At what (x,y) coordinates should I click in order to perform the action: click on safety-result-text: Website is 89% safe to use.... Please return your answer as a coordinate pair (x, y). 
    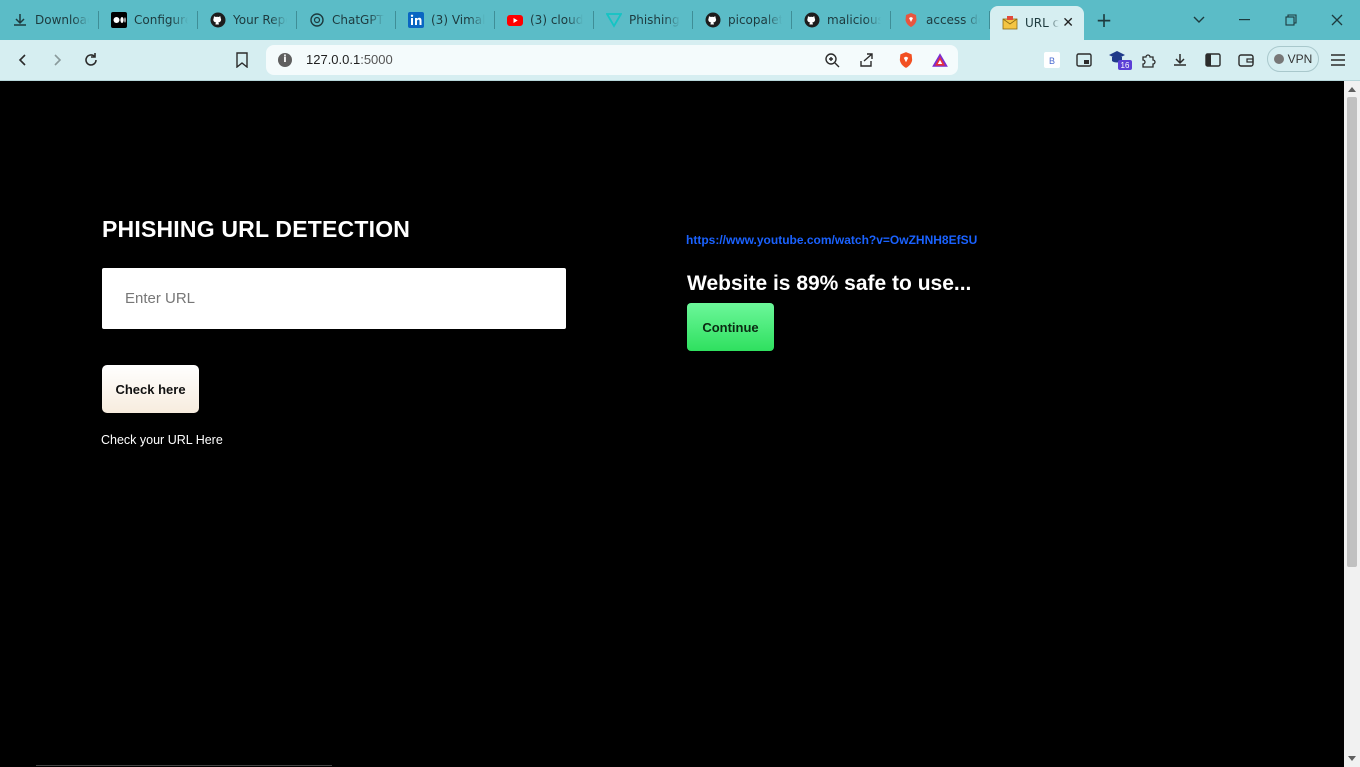
    Looking at the image, I should click on (829, 283).